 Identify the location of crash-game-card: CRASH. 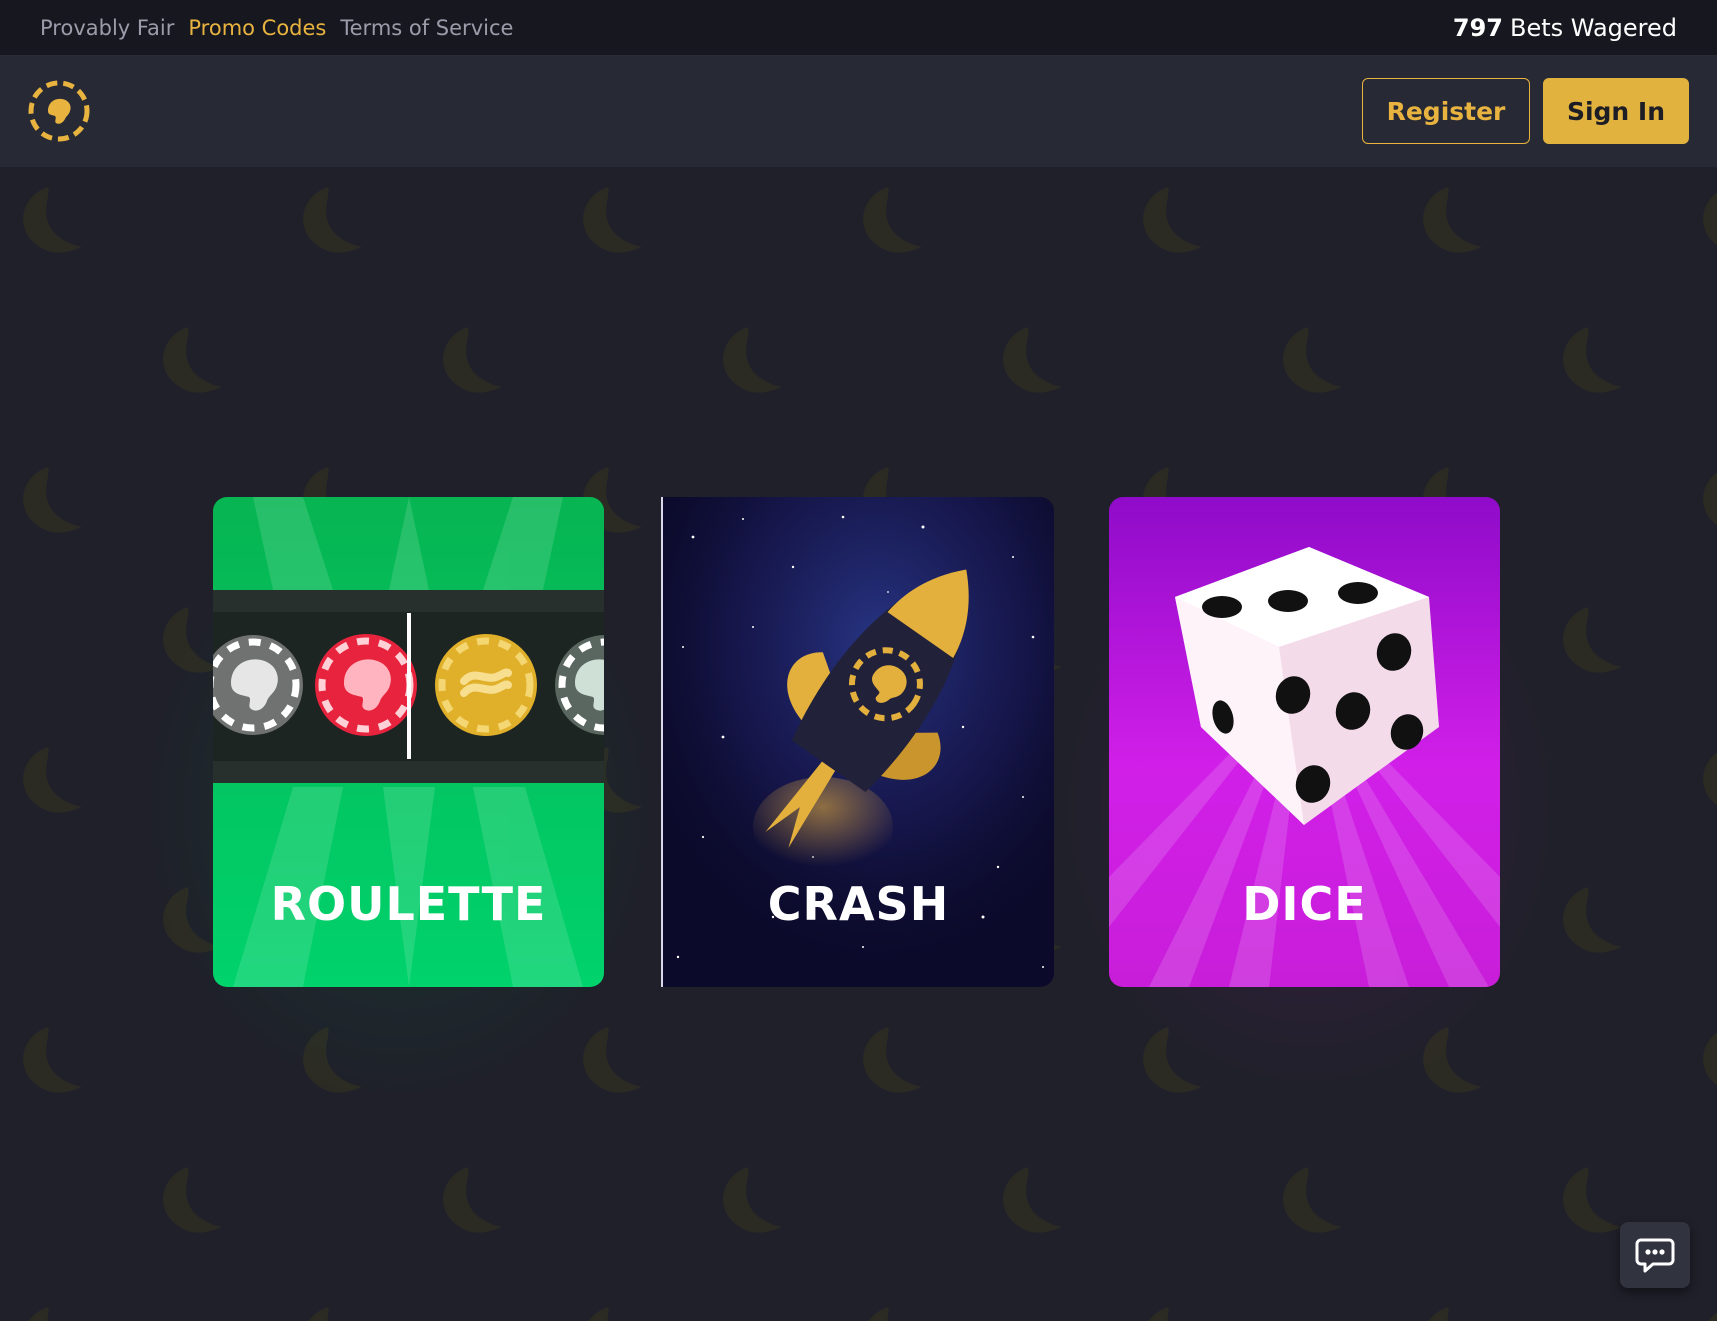
(857, 742).